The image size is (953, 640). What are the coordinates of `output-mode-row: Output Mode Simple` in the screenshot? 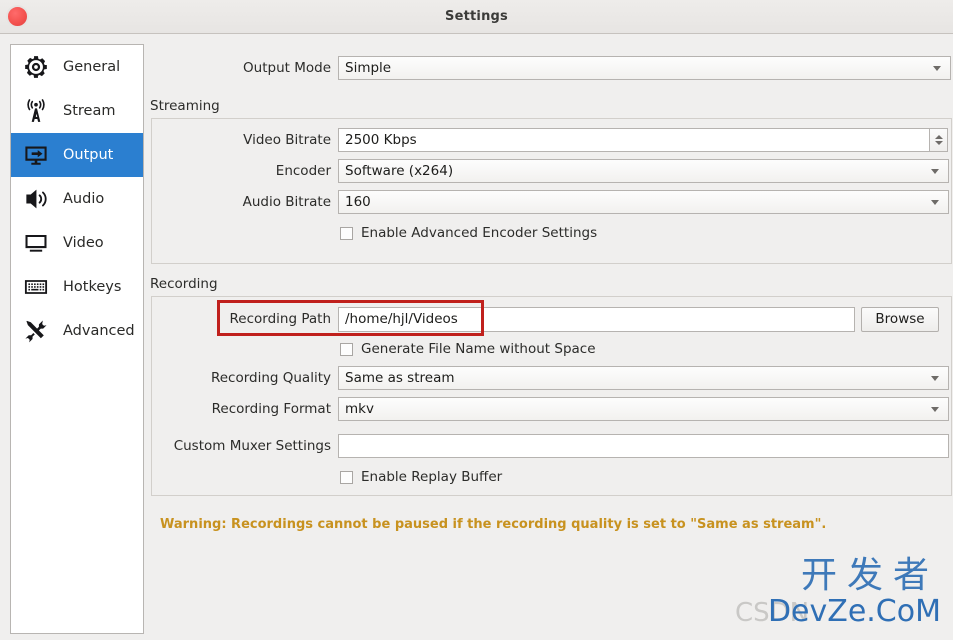 It's located at (551, 68).